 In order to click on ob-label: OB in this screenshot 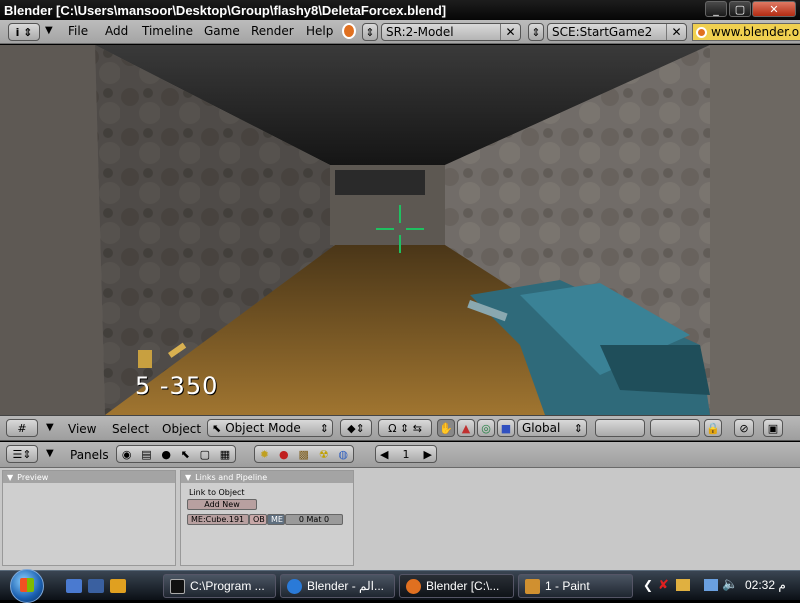, I will do `click(259, 519)`.